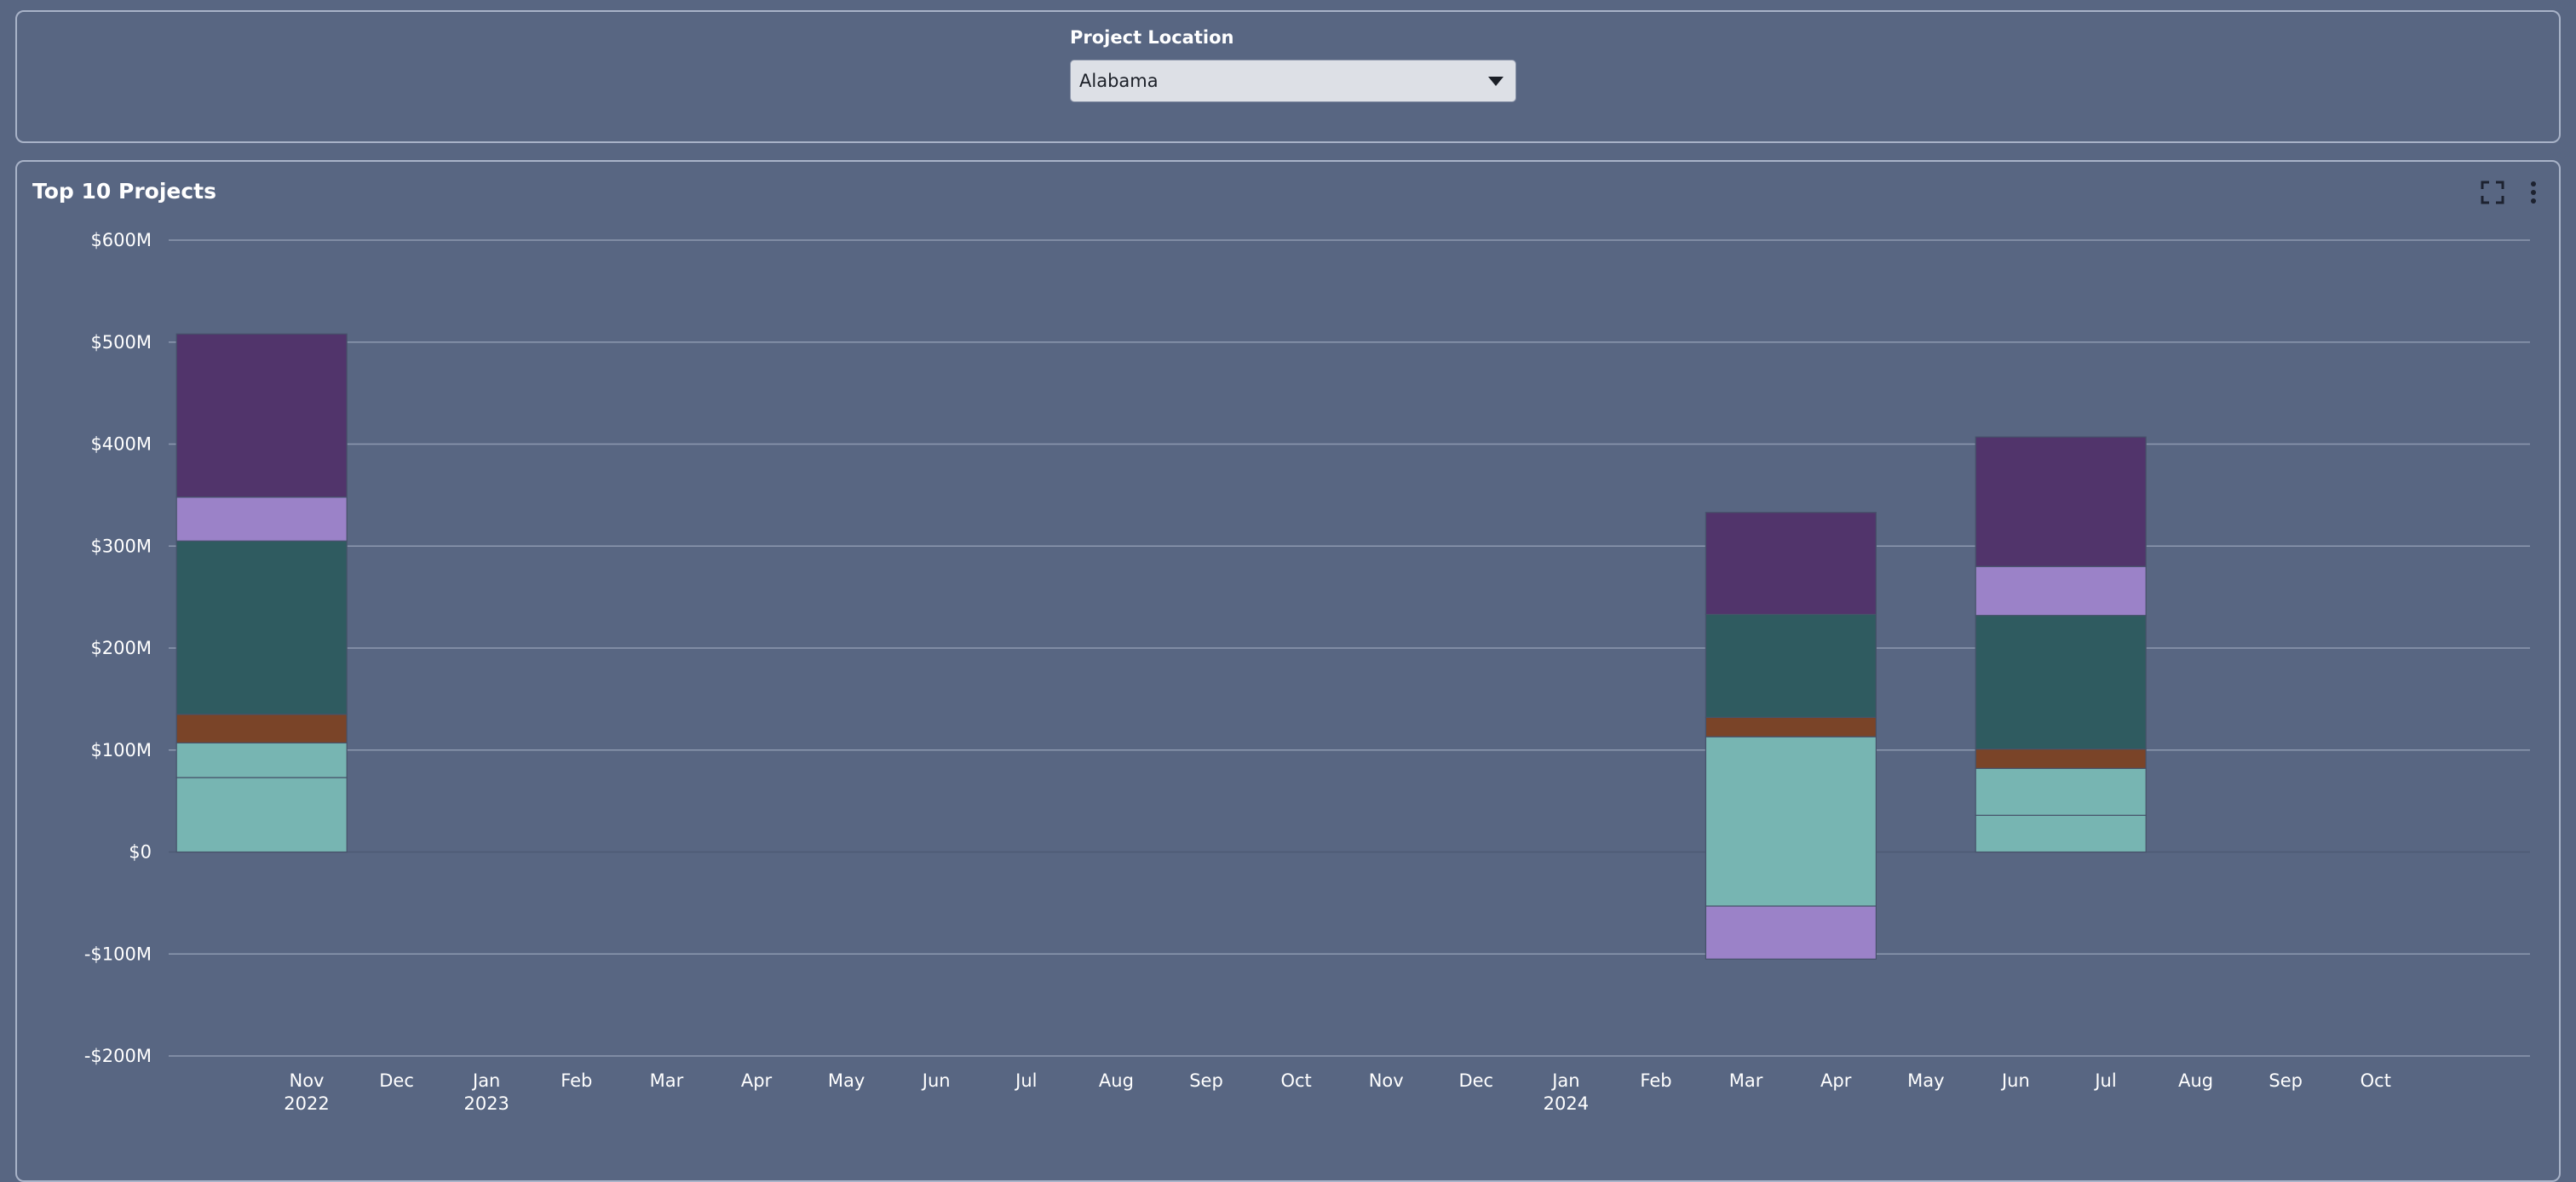 Image resolution: width=2576 pixels, height=1182 pixels. Describe the element at coordinates (1566, 1103) in the screenshot. I see `x-tick-year-label: 2024` at that location.